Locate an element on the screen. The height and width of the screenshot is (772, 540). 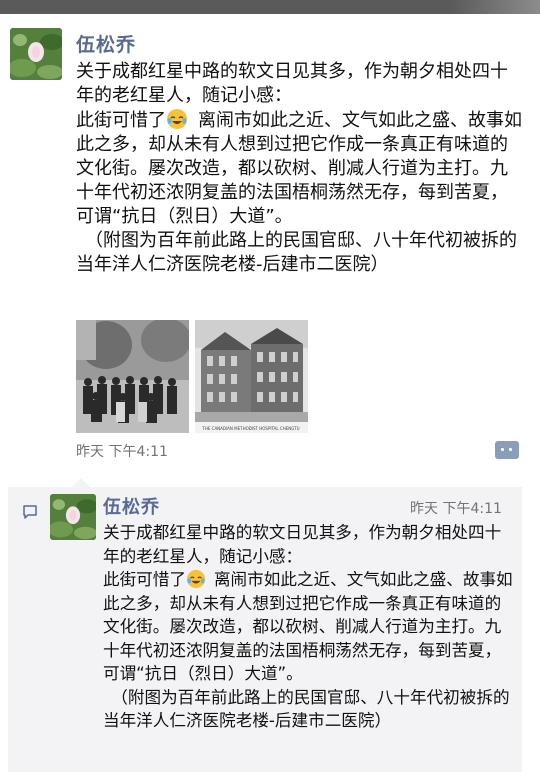
comment-dots-icon is located at coordinates (507, 450).